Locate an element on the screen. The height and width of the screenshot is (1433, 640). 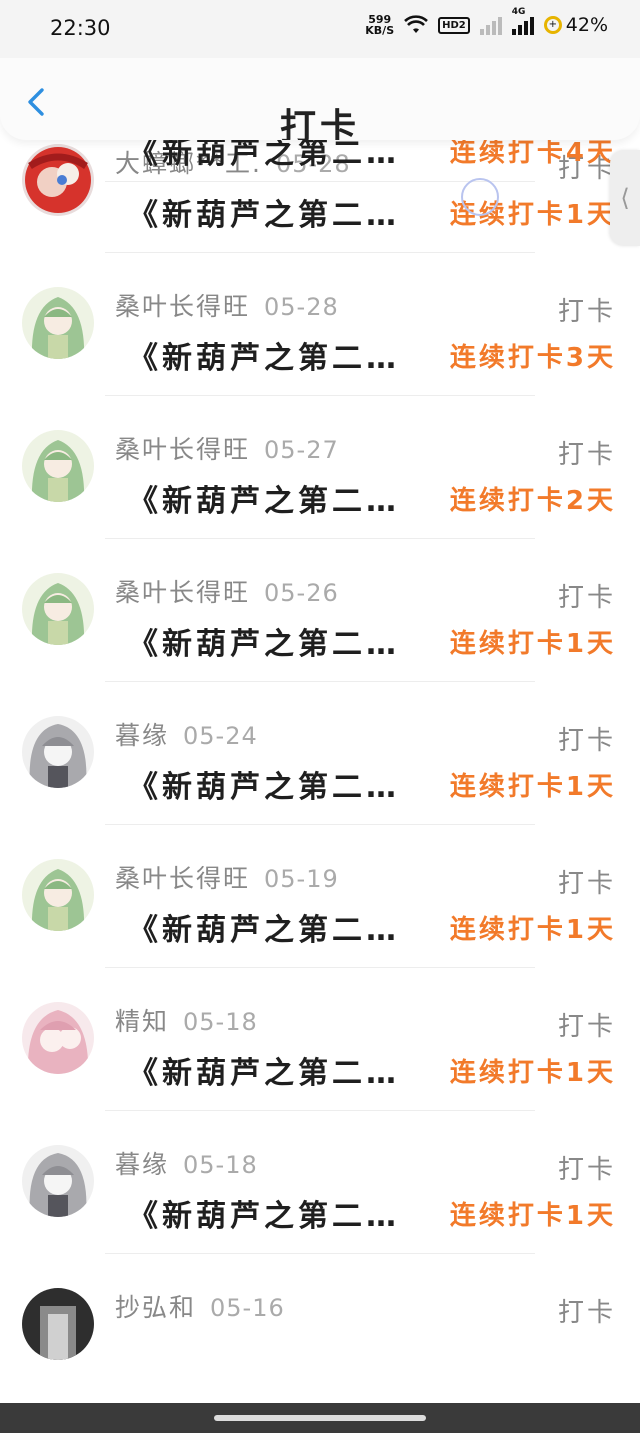
battery: + 42% is located at coordinates (575, 25).